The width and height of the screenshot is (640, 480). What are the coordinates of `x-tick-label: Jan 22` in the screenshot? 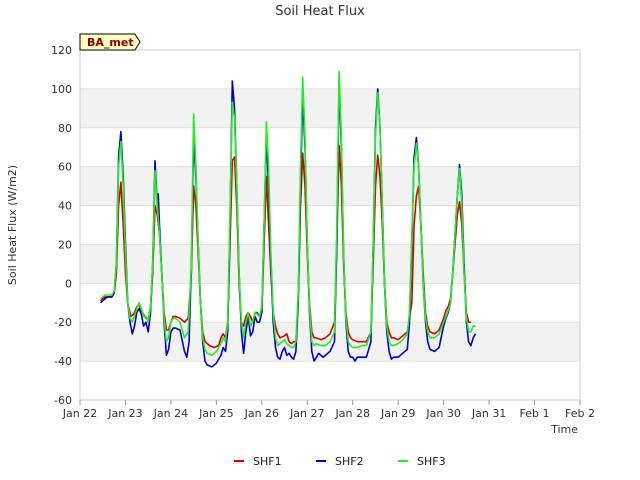 It's located at (79, 413).